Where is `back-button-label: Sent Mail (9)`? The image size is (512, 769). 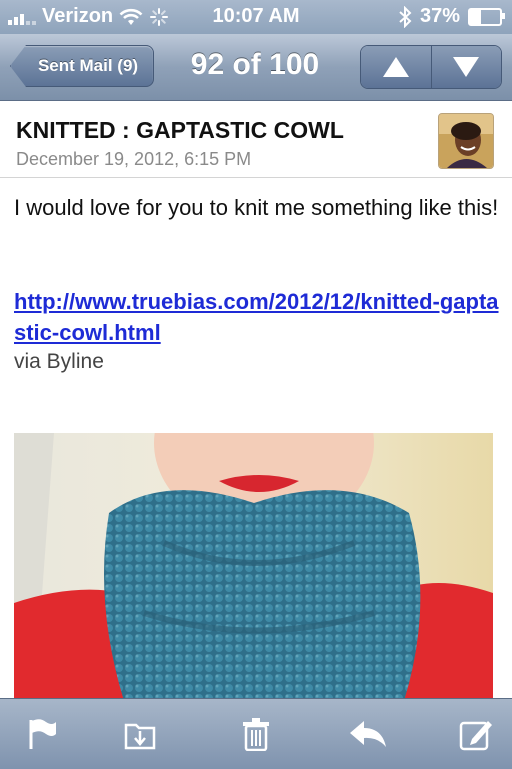
back-button-label: Sent Mail (9) is located at coordinates (88, 65).